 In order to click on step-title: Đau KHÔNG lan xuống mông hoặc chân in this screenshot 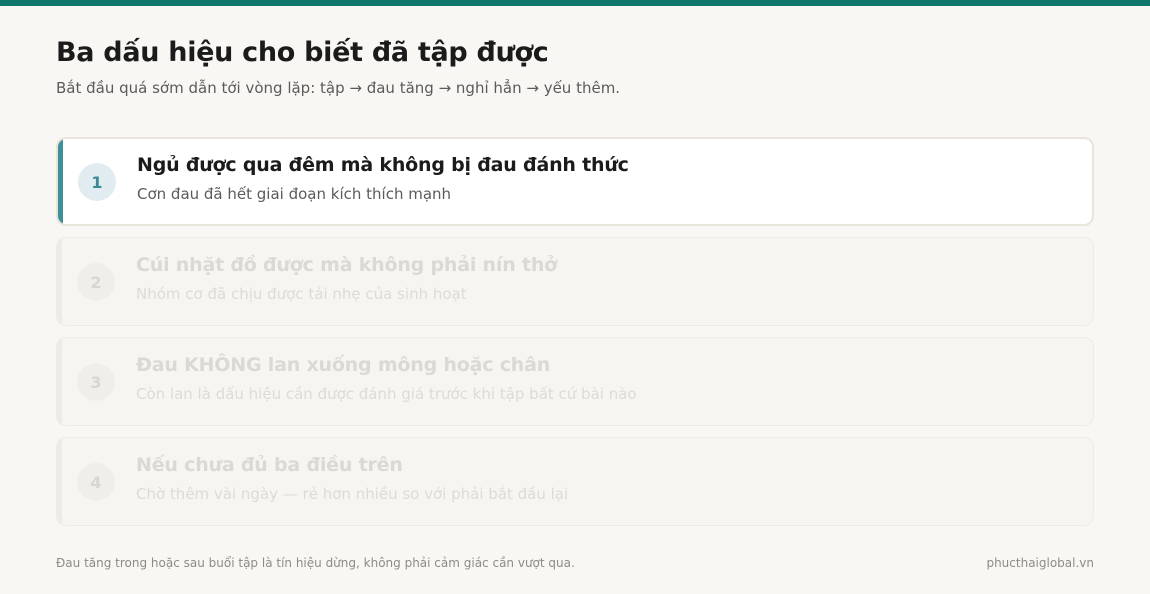, I will do `click(343, 365)`.